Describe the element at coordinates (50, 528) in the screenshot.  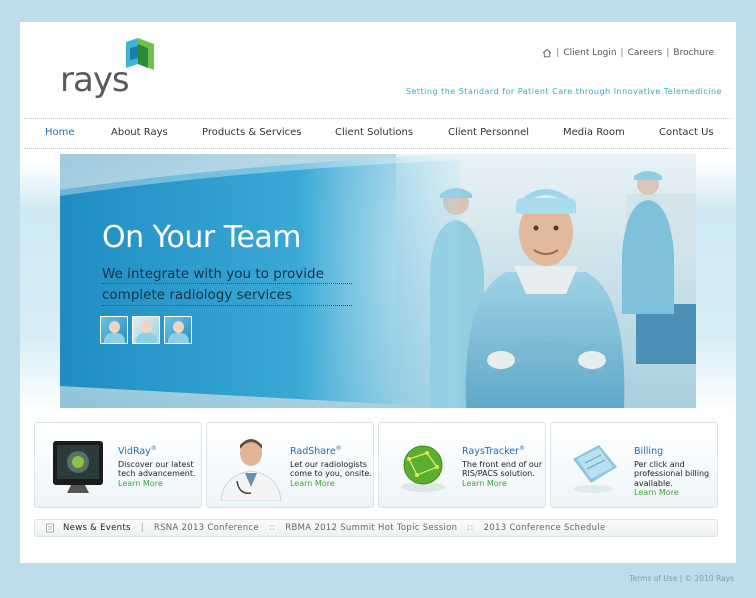
I see `document-icon` at that location.